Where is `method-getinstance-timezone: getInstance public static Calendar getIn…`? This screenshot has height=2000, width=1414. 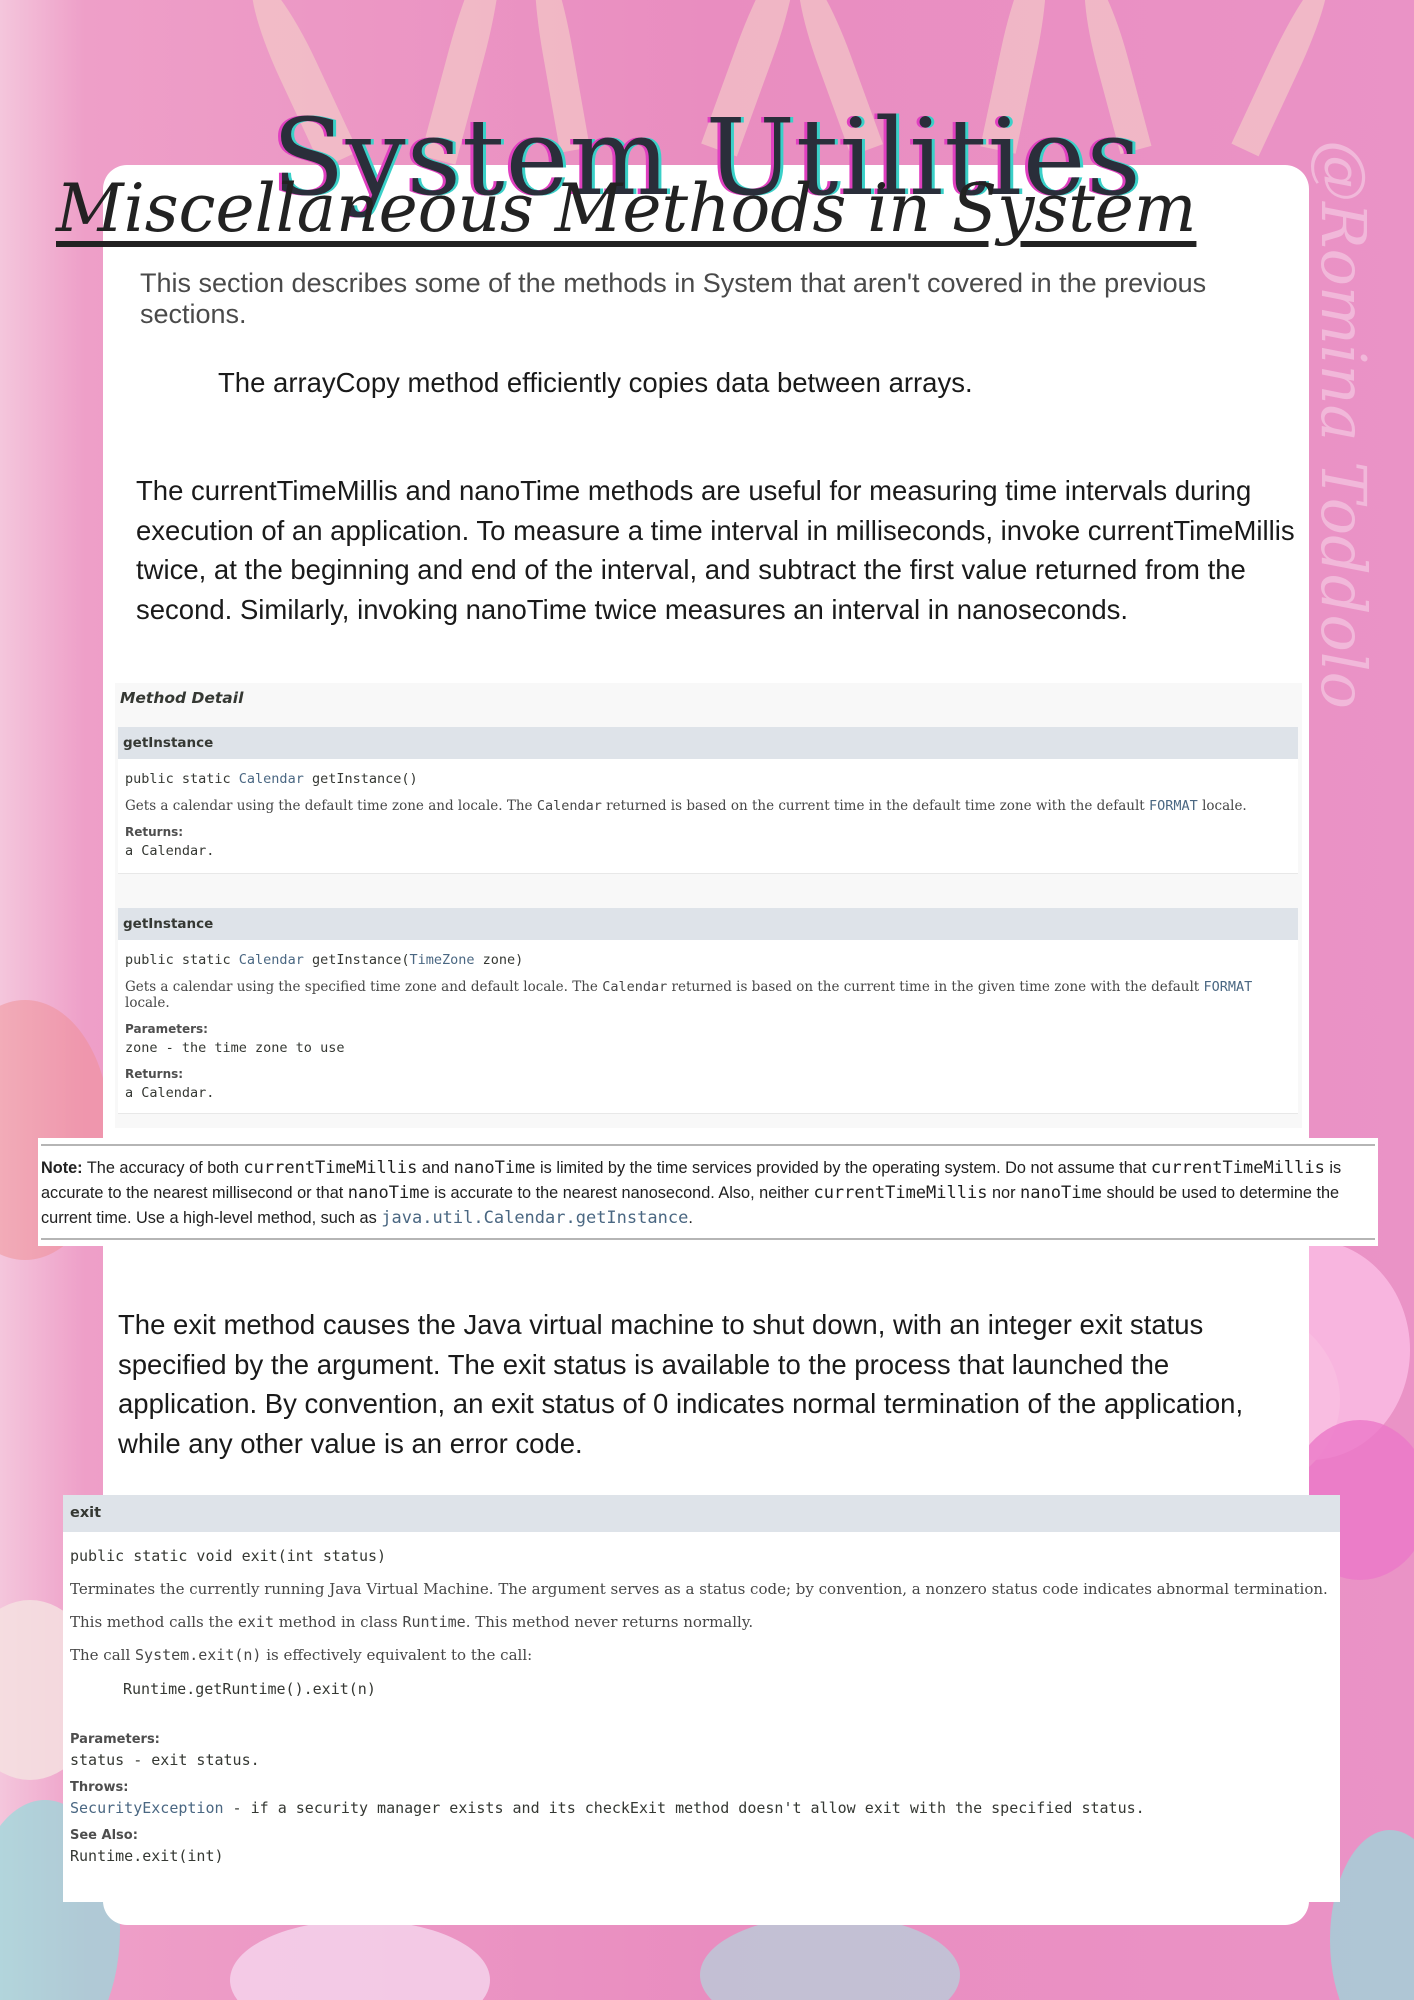 method-getinstance-timezone: getInstance public static Calendar getIn… is located at coordinates (708, 1011).